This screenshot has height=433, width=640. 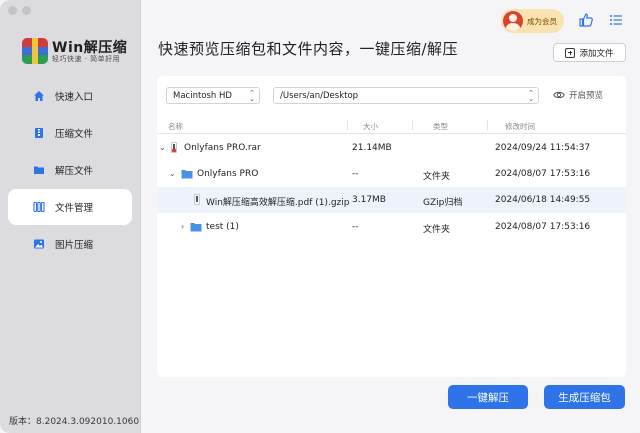 I want to click on sidebar-item-label: 快速入口, so click(x=74, y=97).